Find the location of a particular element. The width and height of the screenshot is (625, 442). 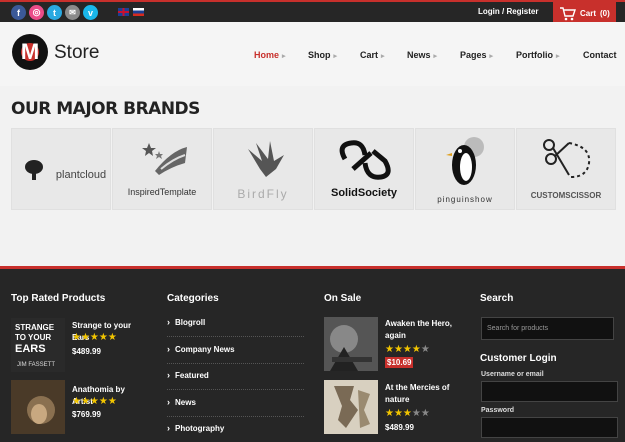

dribbble-icon: ◎ is located at coordinates (36, 12).